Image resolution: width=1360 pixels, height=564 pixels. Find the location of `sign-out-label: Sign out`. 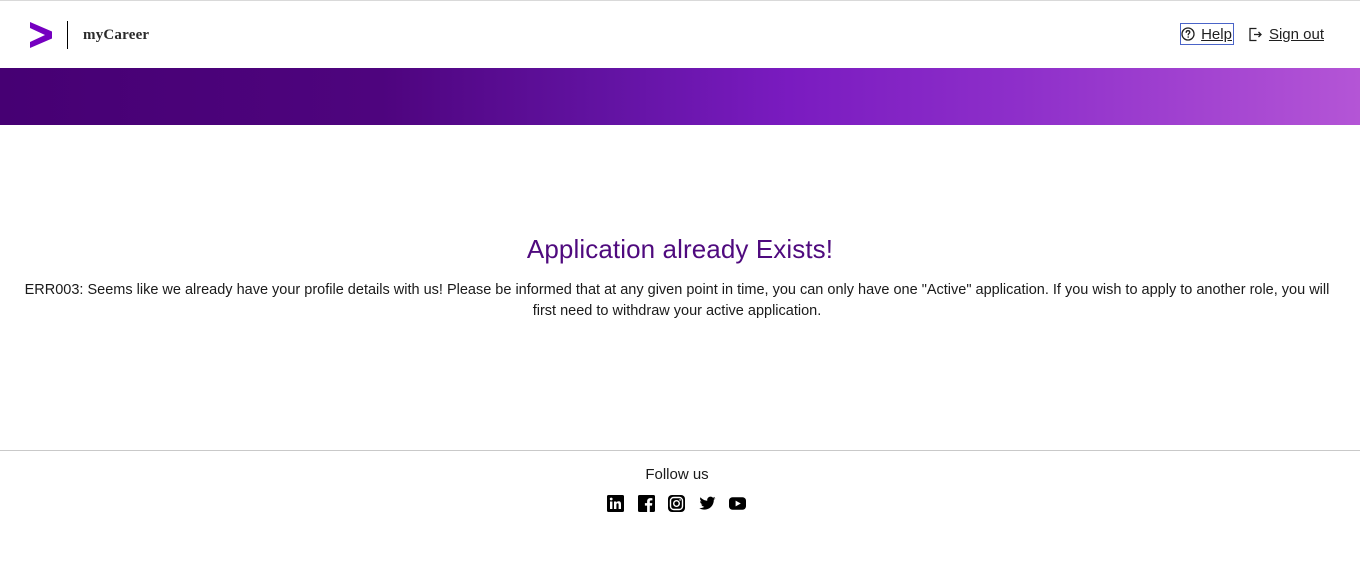

sign-out-label: Sign out is located at coordinates (1296, 34).